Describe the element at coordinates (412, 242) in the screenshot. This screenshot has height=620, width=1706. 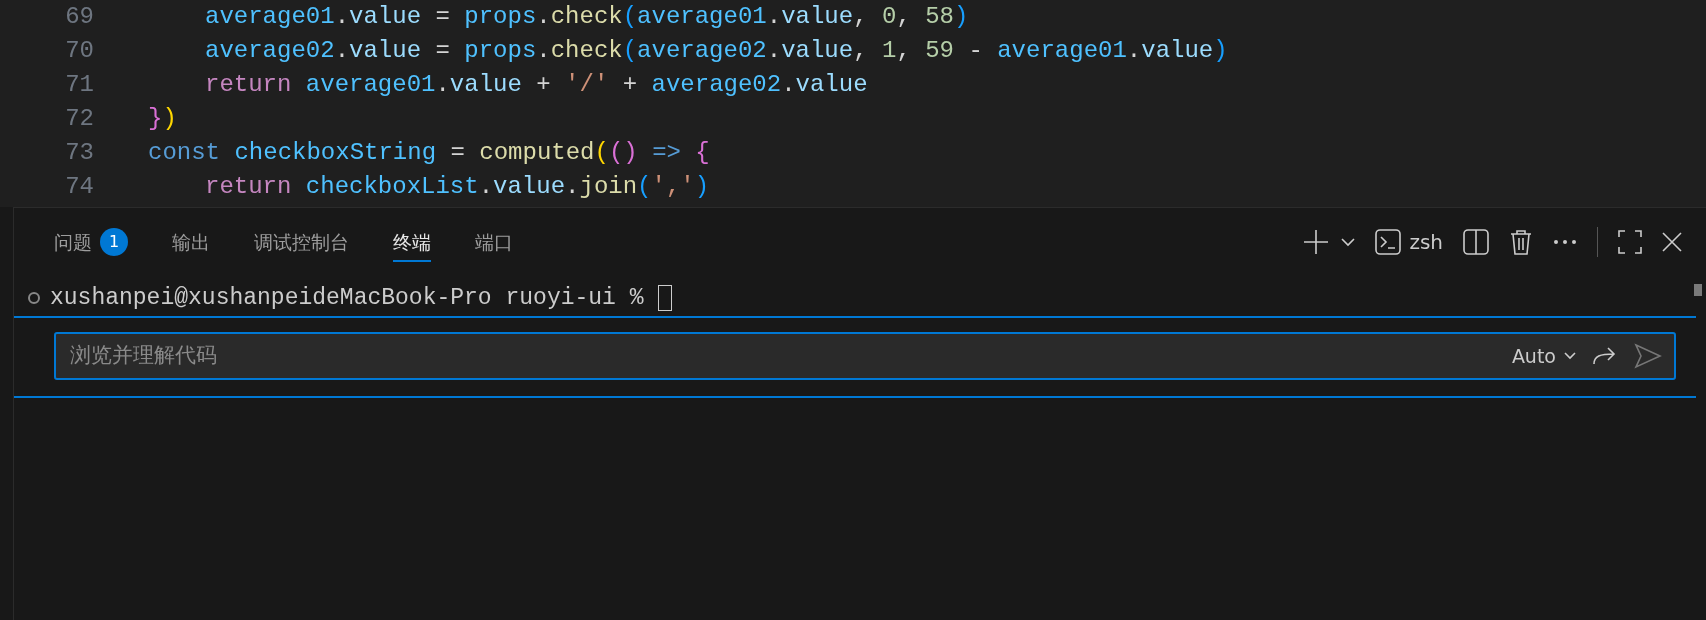
I see `panel-tab: 终端` at that location.